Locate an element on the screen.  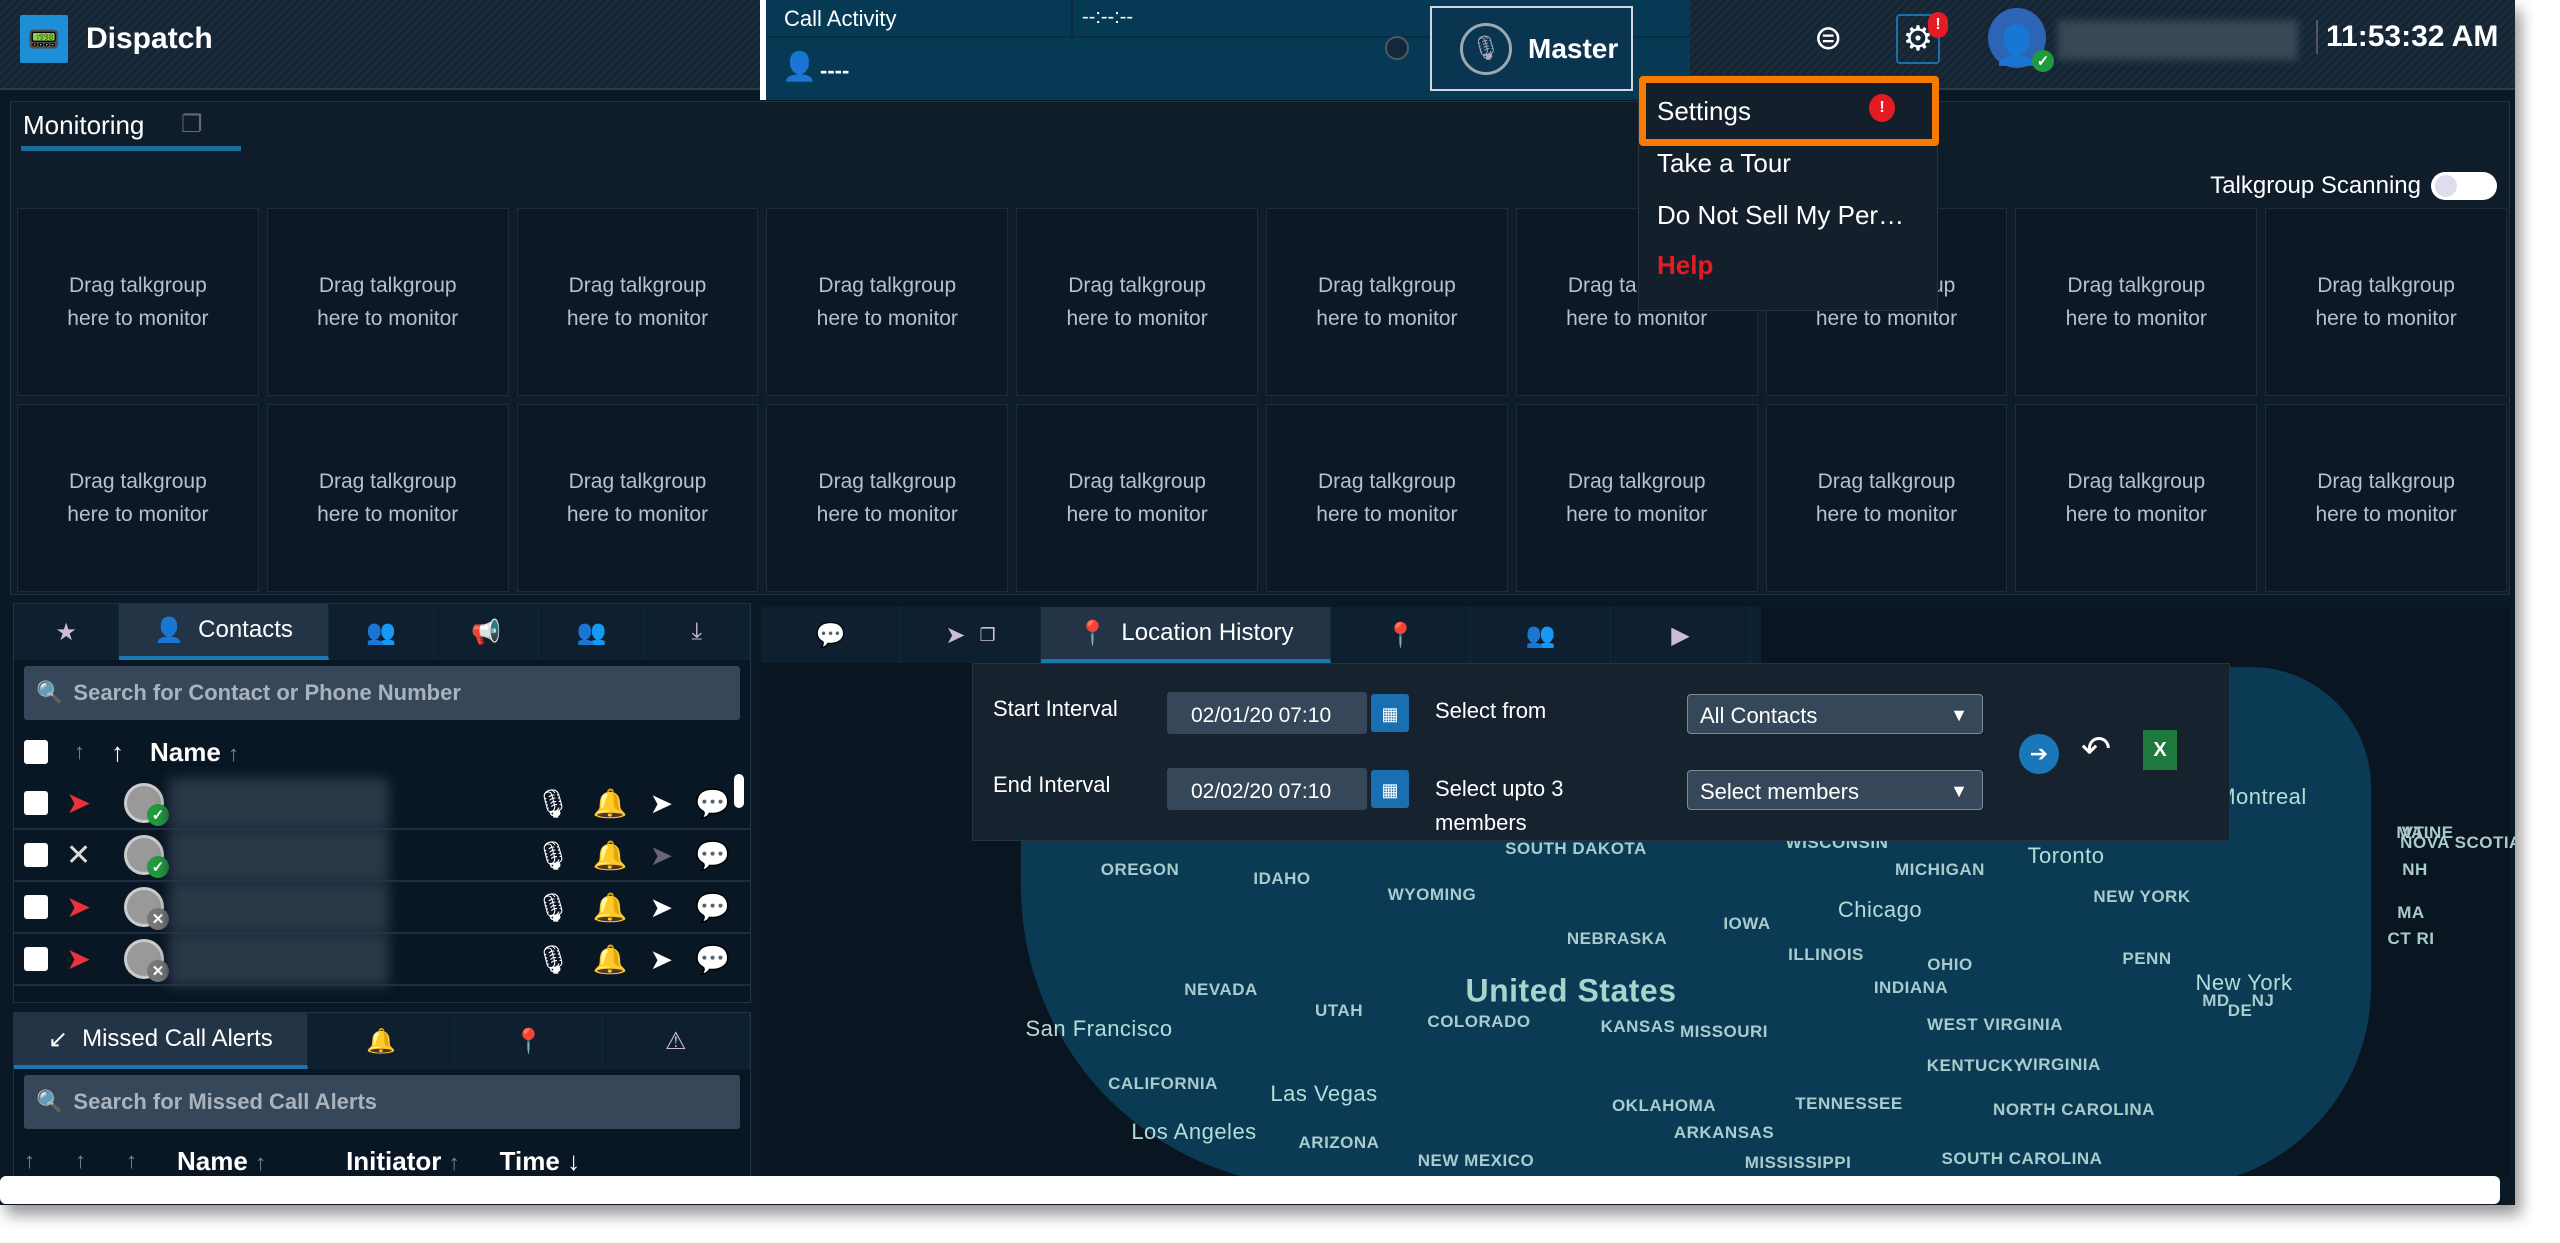
menu-item-help: Help is located at coordinates (1685, 265).